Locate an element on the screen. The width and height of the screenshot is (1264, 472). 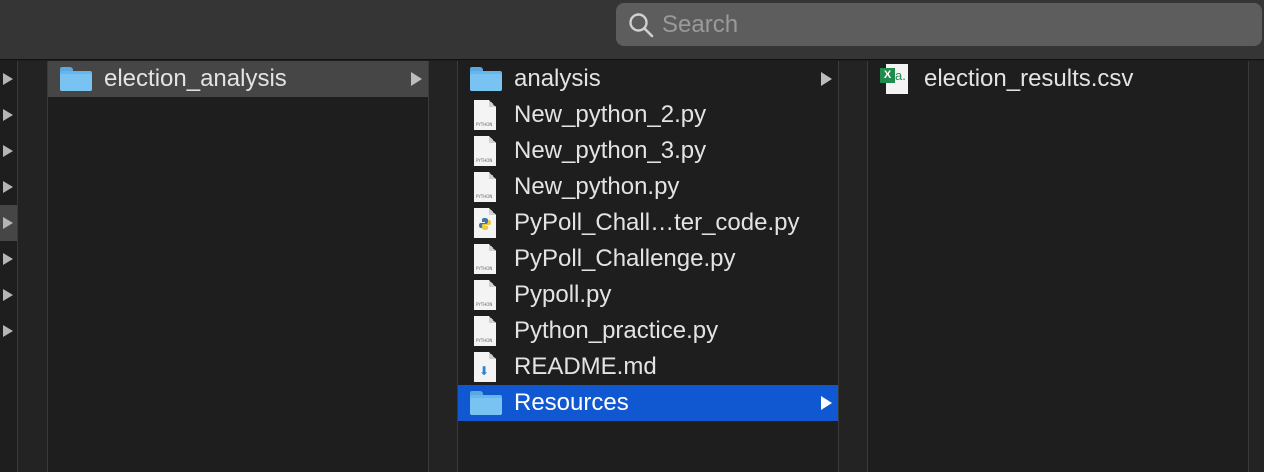
item-label: New_python.py is located at coordinates (597, 186).